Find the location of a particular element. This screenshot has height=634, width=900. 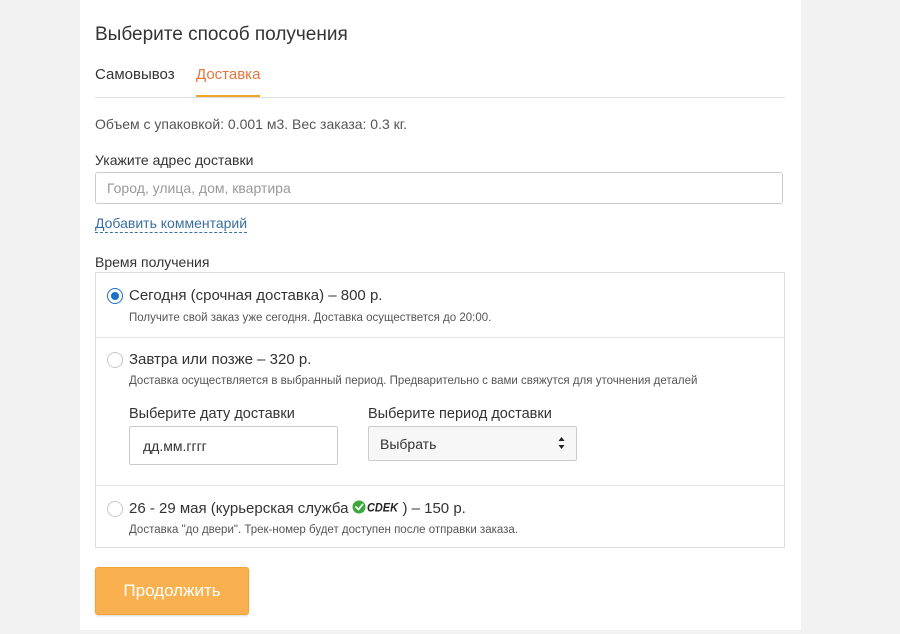

address-input is located at coordinates (439, 188).